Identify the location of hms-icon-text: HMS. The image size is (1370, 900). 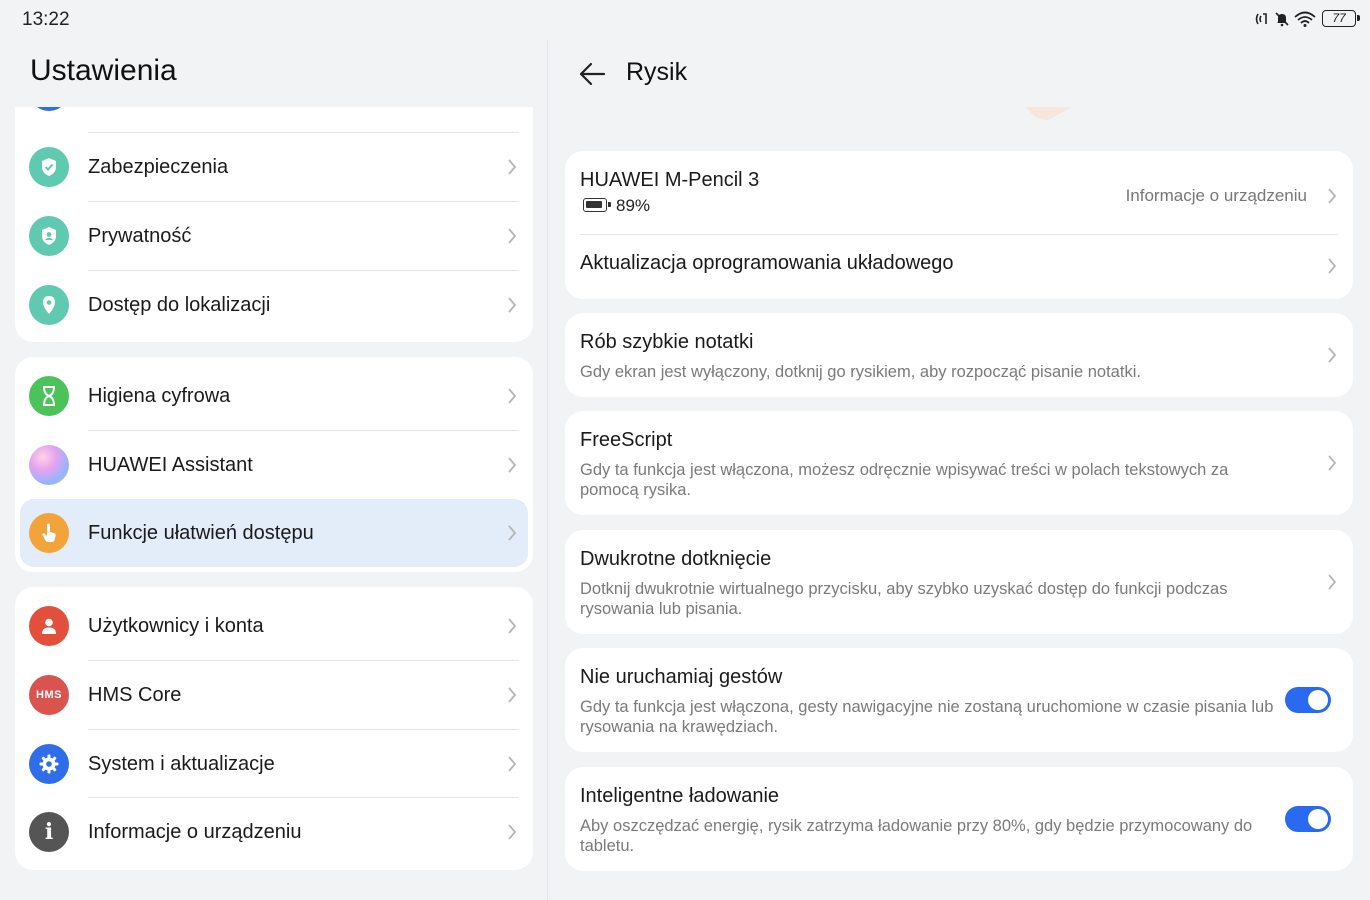
(49, 695).